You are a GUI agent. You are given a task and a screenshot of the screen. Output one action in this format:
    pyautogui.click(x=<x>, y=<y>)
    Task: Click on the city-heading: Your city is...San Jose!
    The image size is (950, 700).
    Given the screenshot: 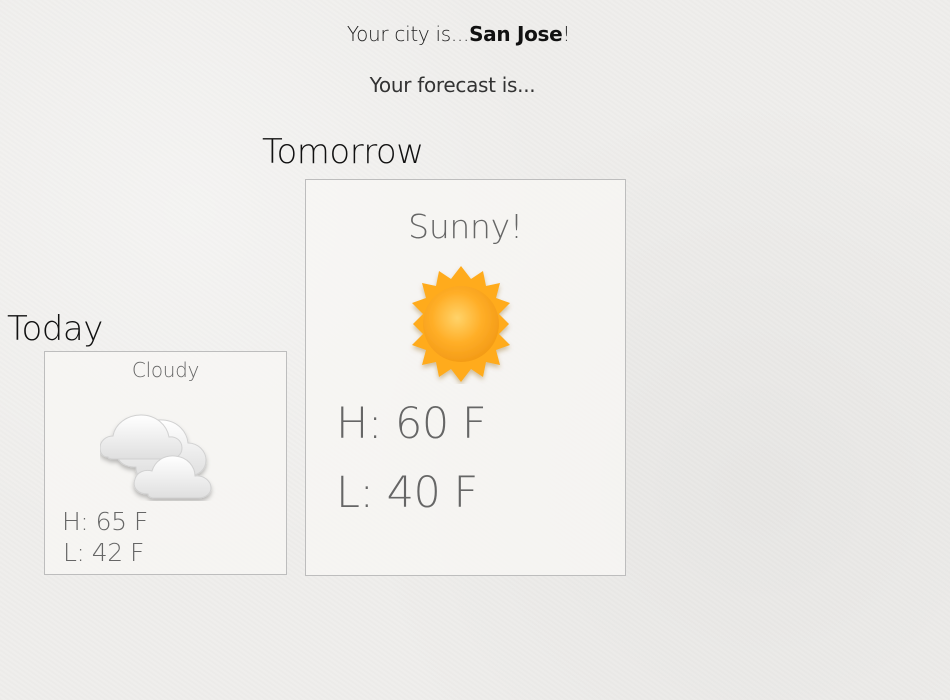 What is the action you would take?
    pyautogui.click(x=458, y=34)
    